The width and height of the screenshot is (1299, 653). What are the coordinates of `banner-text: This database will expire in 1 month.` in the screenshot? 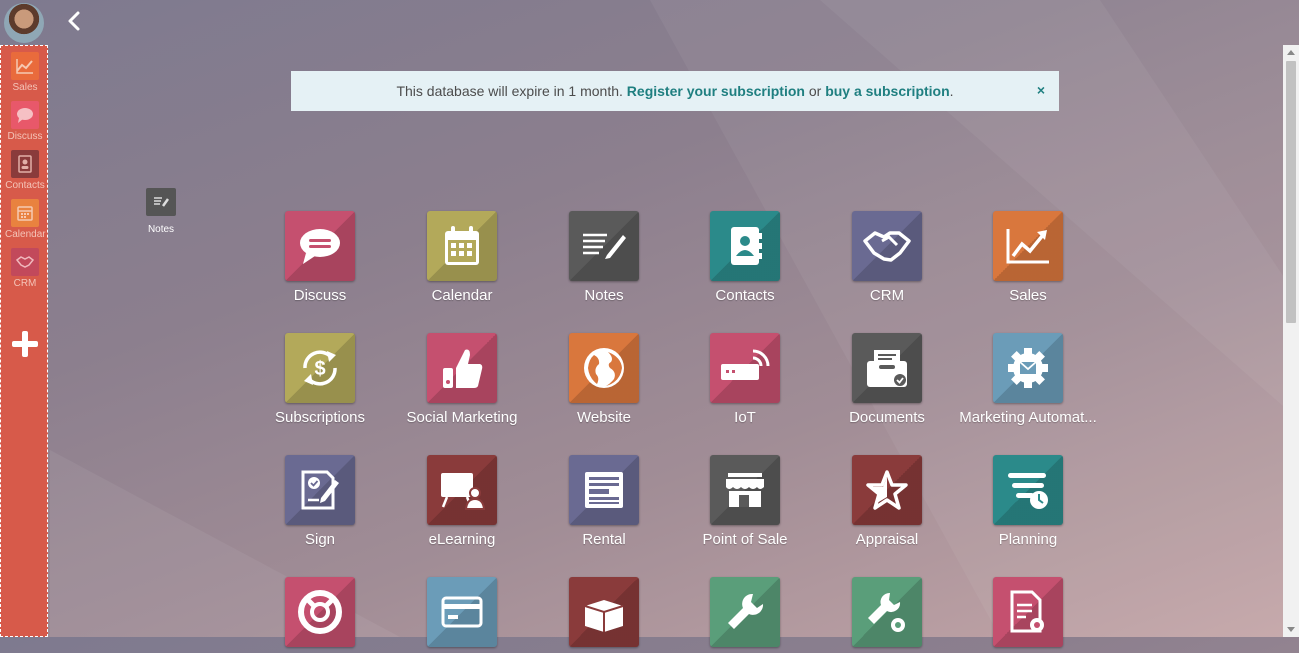 It's located at (509, 91).